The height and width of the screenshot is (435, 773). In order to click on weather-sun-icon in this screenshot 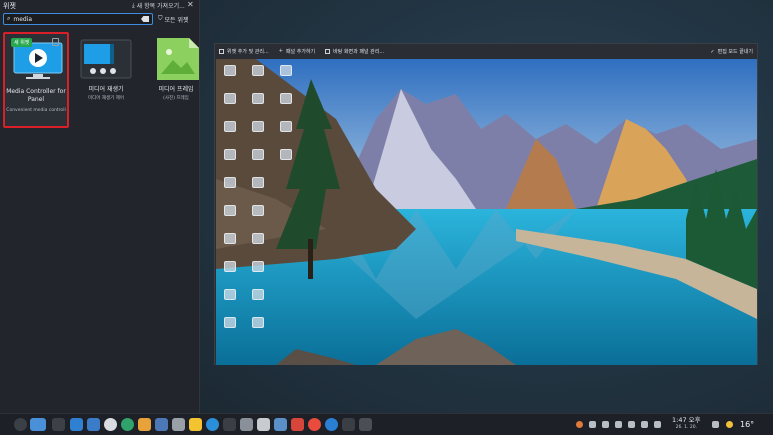, I will do `click(729, 424)`.